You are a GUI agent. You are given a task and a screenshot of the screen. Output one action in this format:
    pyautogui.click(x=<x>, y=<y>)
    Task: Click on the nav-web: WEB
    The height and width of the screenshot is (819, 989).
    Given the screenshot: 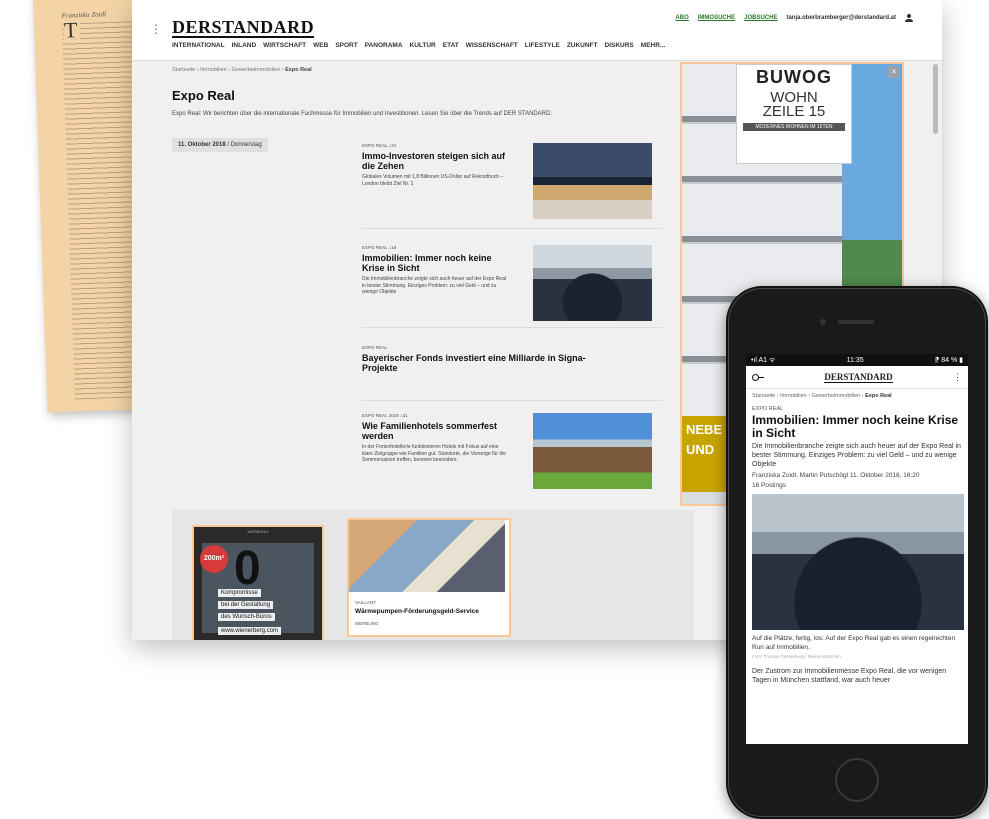 What is the action you would take?
    pyautogui.click(x=320, y=45)
    